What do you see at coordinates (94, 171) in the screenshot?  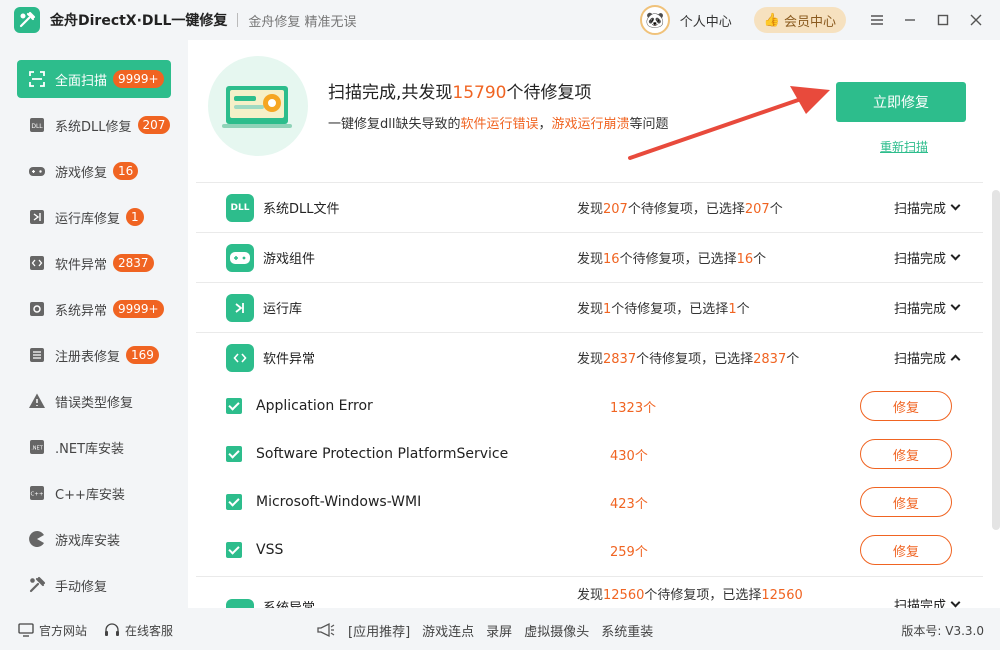 I see `sidebar-item-game-repair: 游戏修复 16` at bounding box center [94, 171].